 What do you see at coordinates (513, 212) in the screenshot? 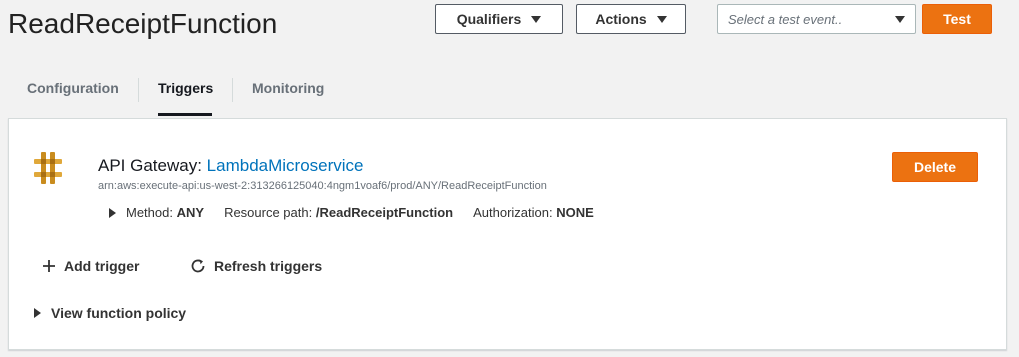
I see `authorization-label: Authorization:` at bounding box center [513, 212].